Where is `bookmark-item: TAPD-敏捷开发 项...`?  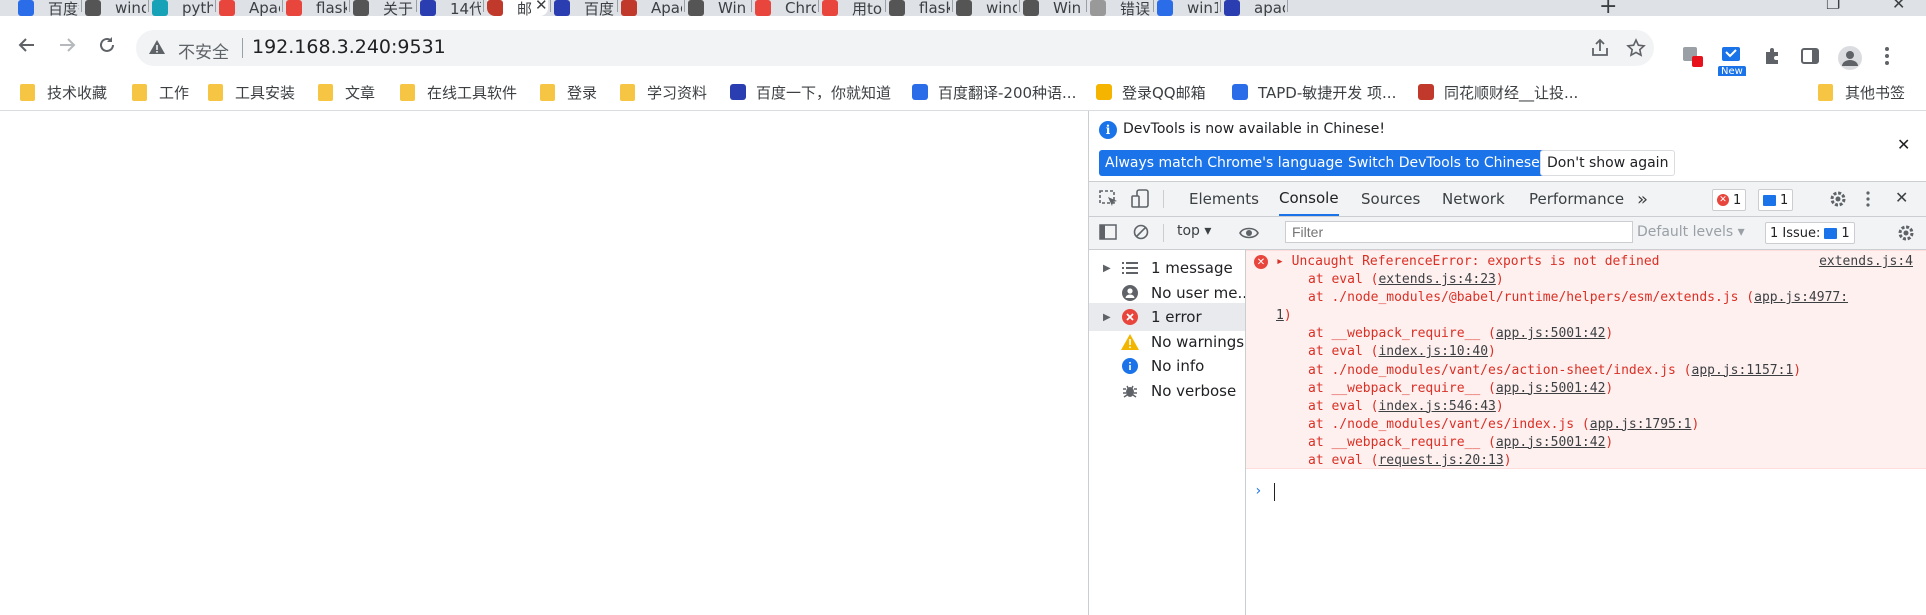 bookmark-item: TAPD-敏捷开发 项... is located at coordinates (1314, 92).